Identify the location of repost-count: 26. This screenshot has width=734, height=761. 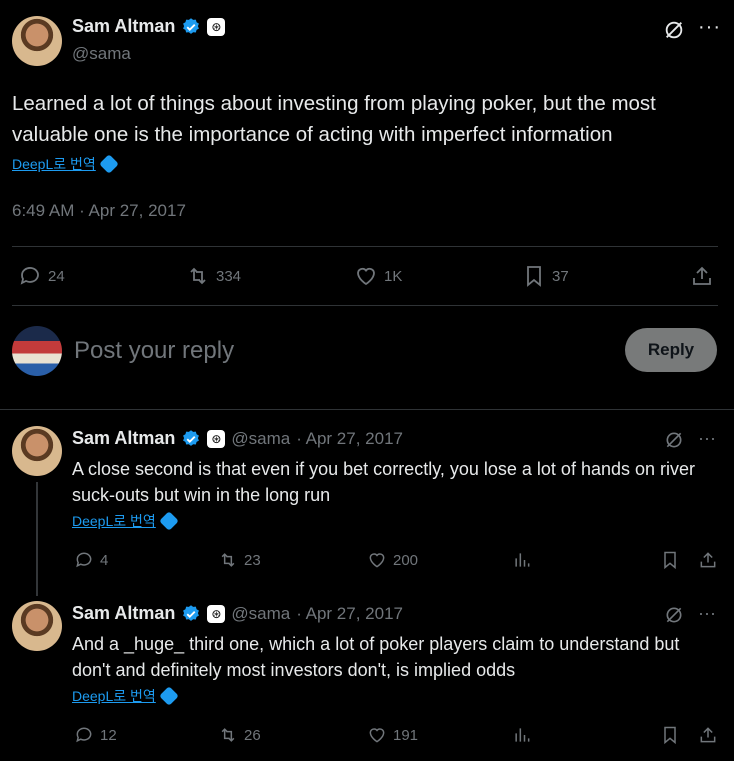
(252, 735).